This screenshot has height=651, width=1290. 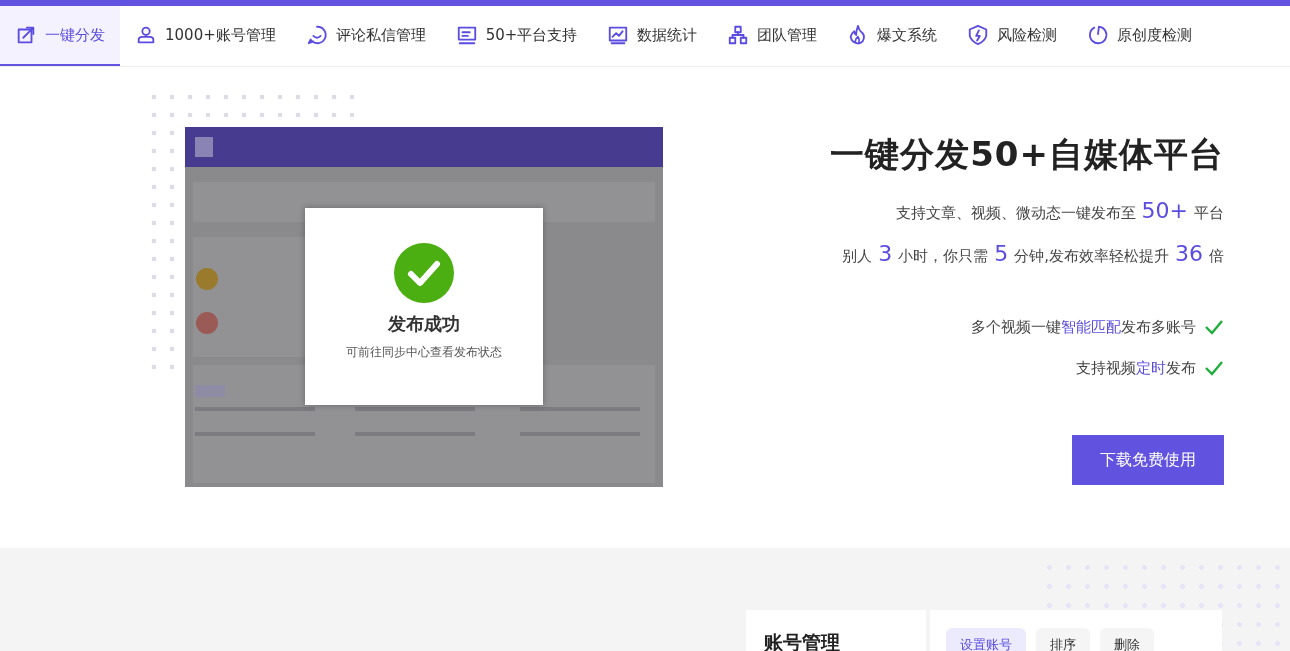 I want to click on action-button: 删除, so click(x=1127, y=639).